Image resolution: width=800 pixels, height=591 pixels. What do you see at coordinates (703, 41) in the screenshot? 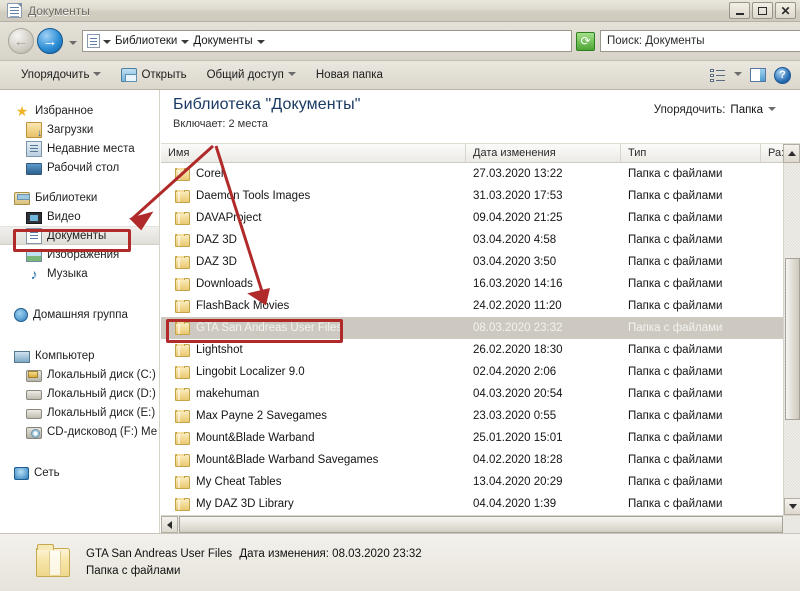
I see `search-input: Поиск: Документы` at bounding box center [703, 41].